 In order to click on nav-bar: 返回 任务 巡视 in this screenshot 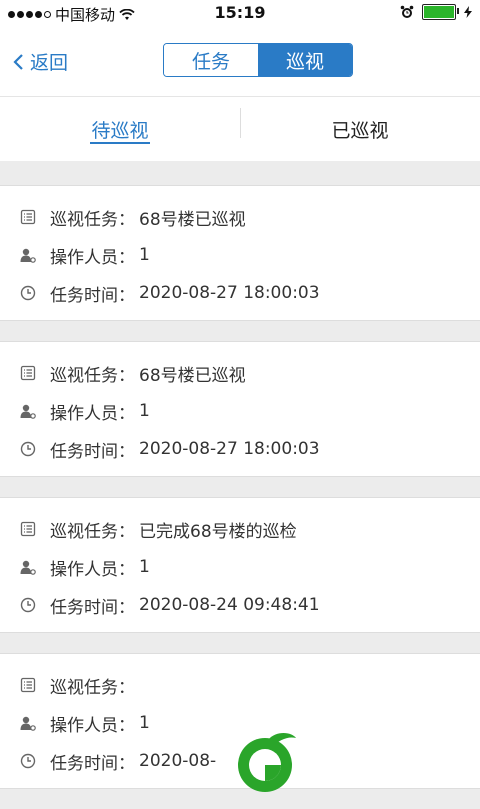, I will do `click(240, 61)`.